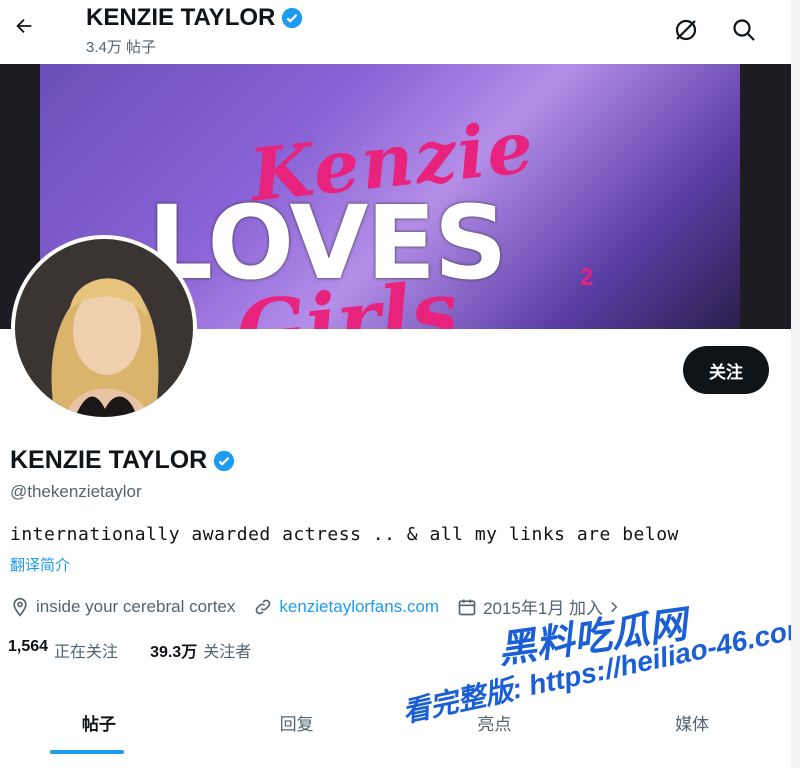 The height and width of the screenshot is (768, 800). I want to click on tab-replies: 回复, so click(297, 722).